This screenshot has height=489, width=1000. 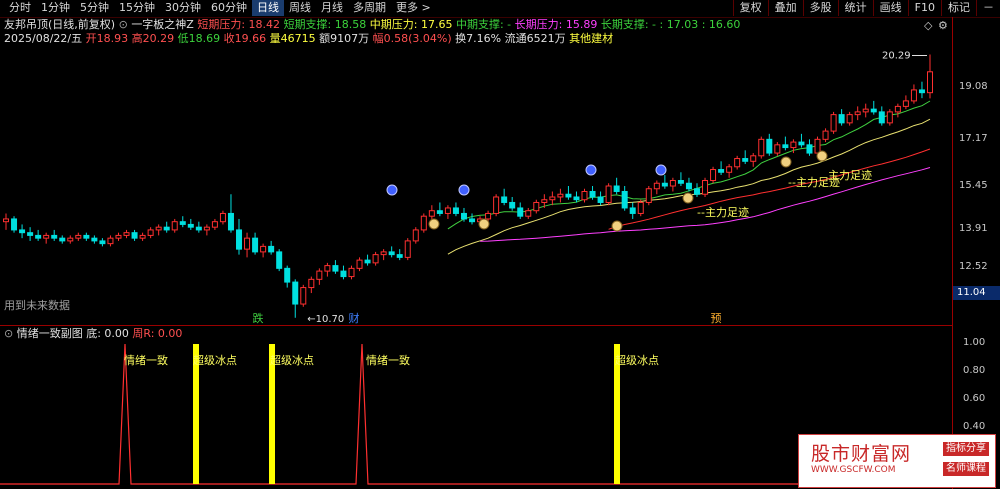 I want to click on bar-sector: 其他建材, so click(x=591, y=38).